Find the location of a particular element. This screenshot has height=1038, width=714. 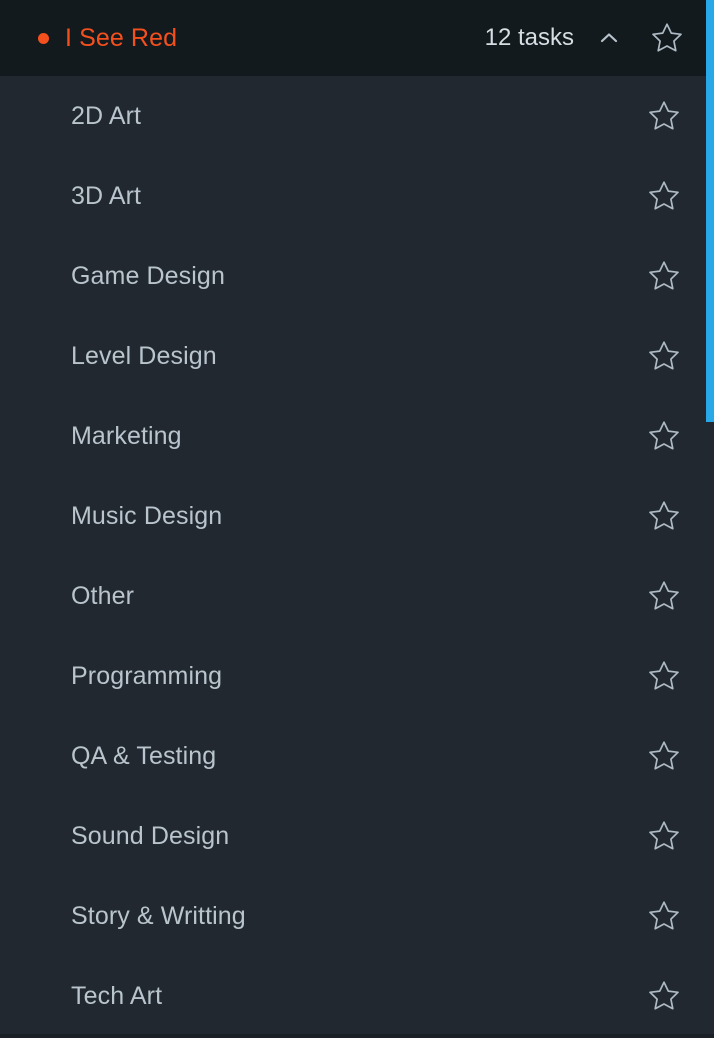

group-header: I See Red 12 tasks is located at coordinates (357, 38).